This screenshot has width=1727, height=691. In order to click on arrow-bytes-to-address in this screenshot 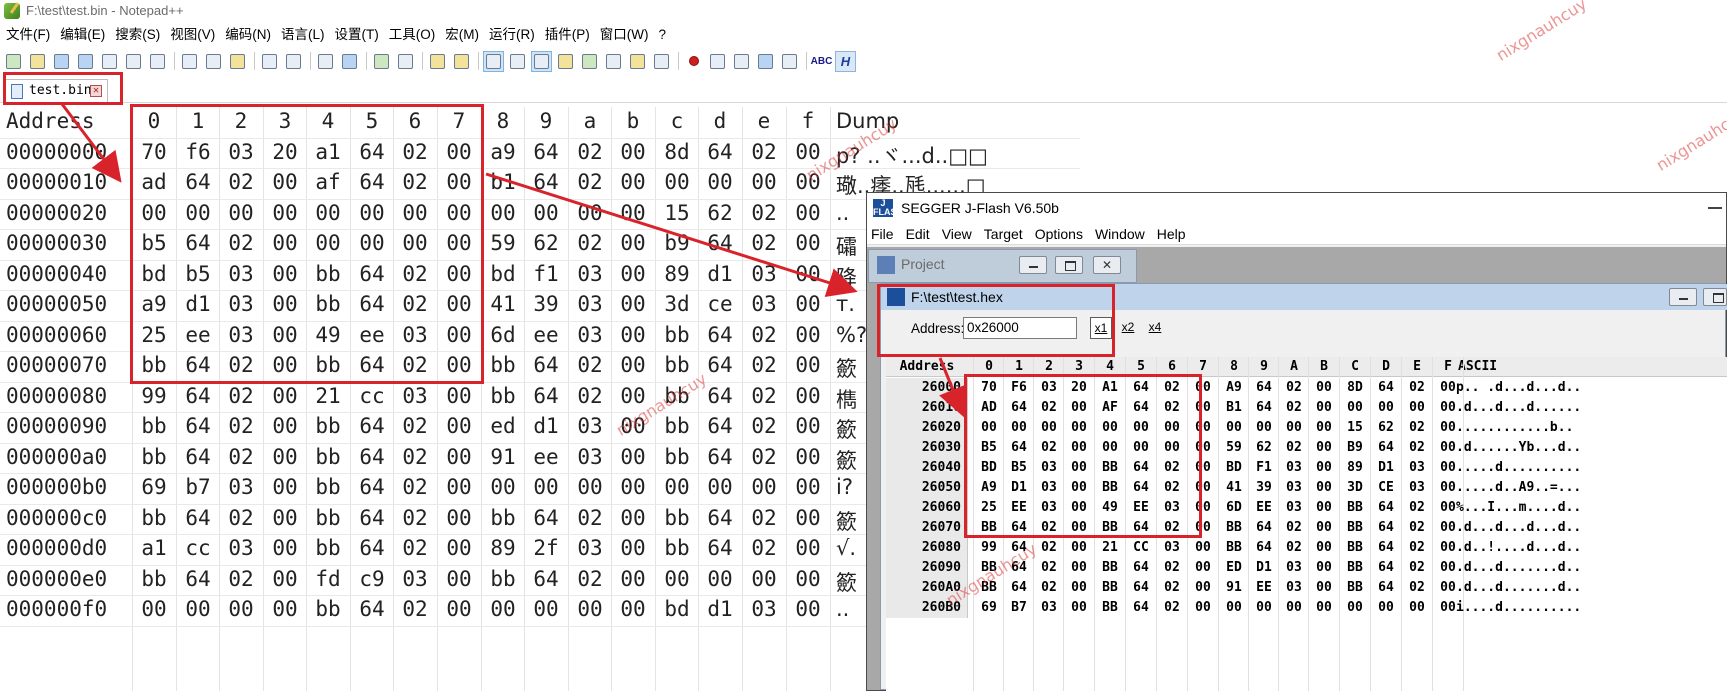, I will do `click(671, 235)`.